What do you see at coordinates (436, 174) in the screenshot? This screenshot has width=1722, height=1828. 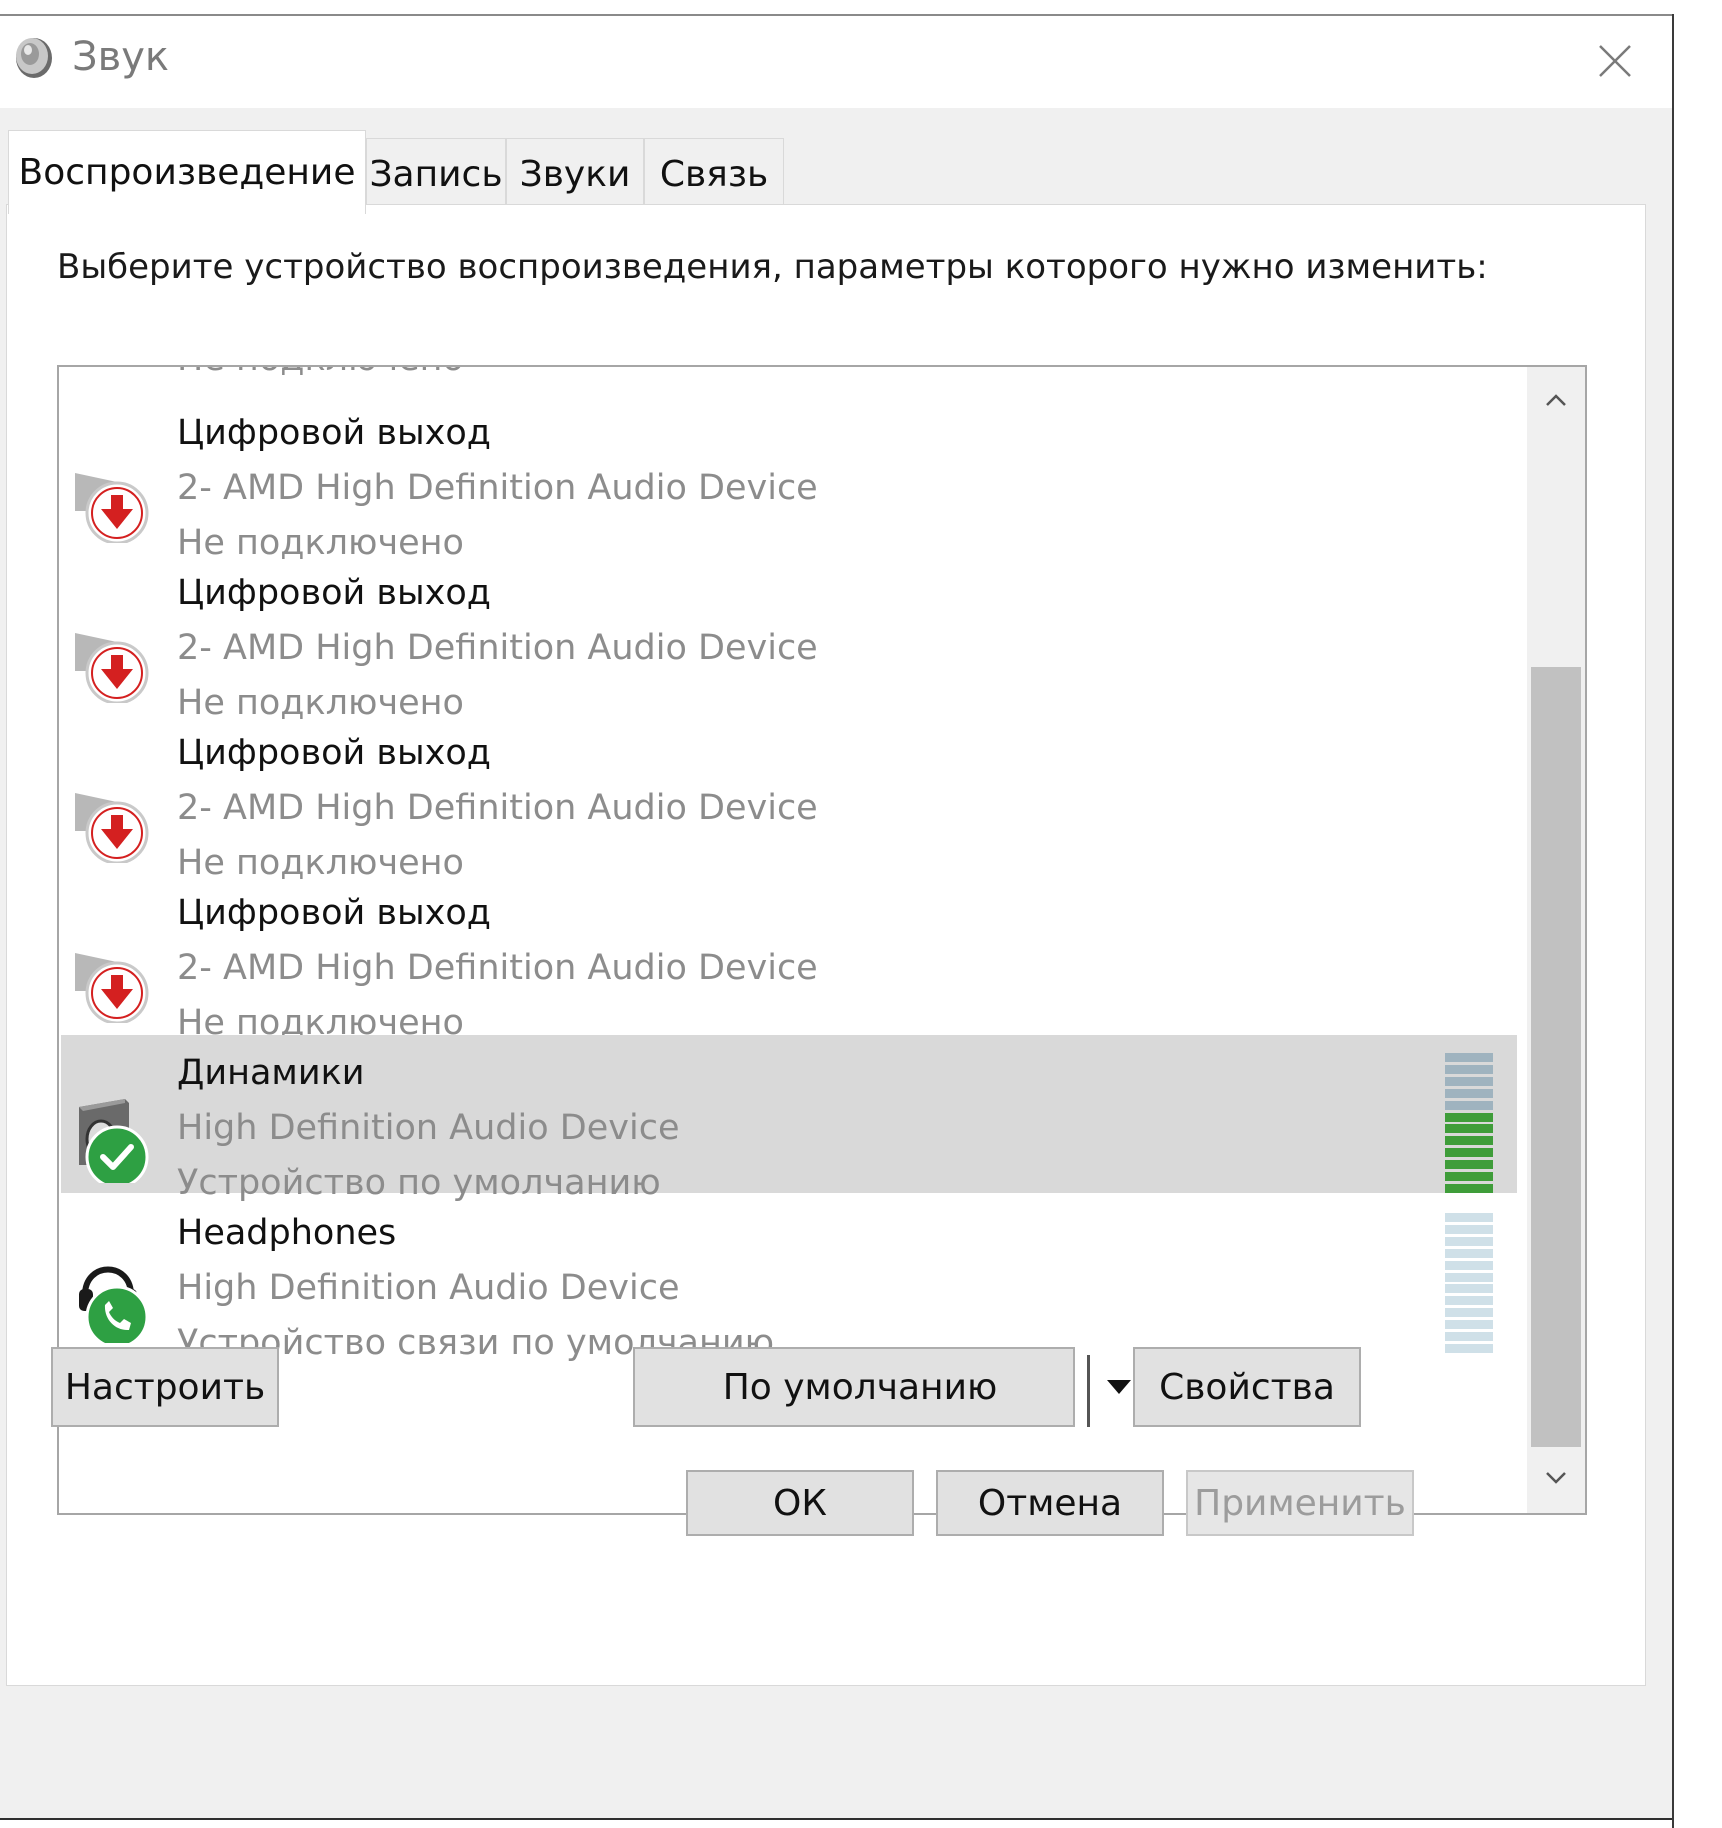 I see `tab-recording: Запись` at bounding box center [436, 174].